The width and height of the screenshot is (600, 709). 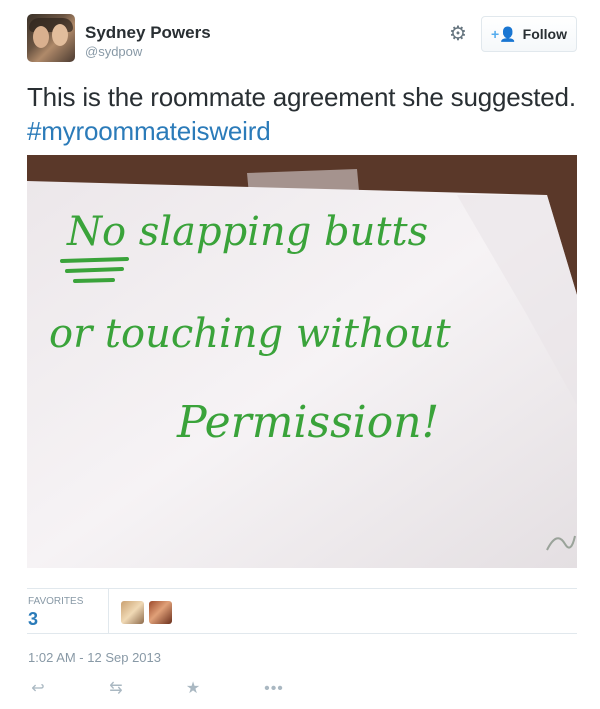 I want to click on handwritten-line-2: or touching without, so click(x=250, y=334).